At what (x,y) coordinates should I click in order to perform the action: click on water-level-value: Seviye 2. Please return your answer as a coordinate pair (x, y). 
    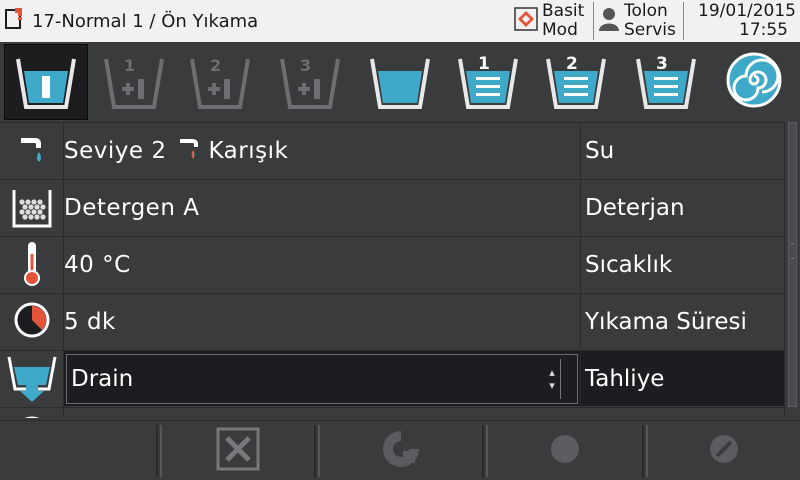
    Looking at the image, I should click on (115, 151).